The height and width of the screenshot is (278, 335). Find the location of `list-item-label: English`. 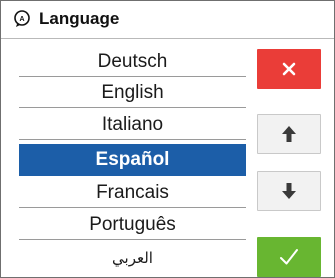

list-item-label: English is located at coordinates (132, 92).